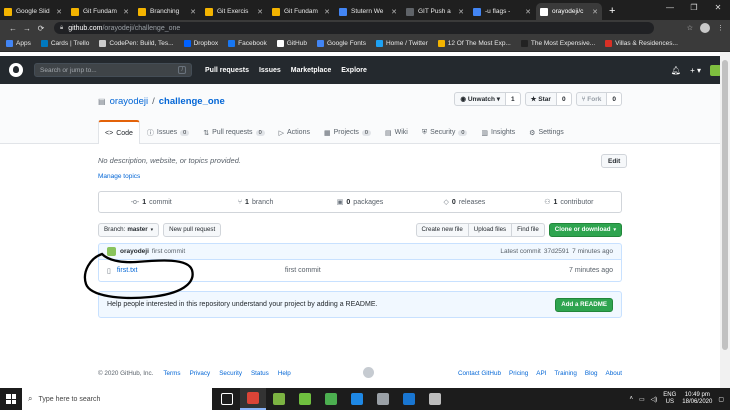 The image size is (730, 410). I want to click on tab-code: <> Code, so click(119, 132).